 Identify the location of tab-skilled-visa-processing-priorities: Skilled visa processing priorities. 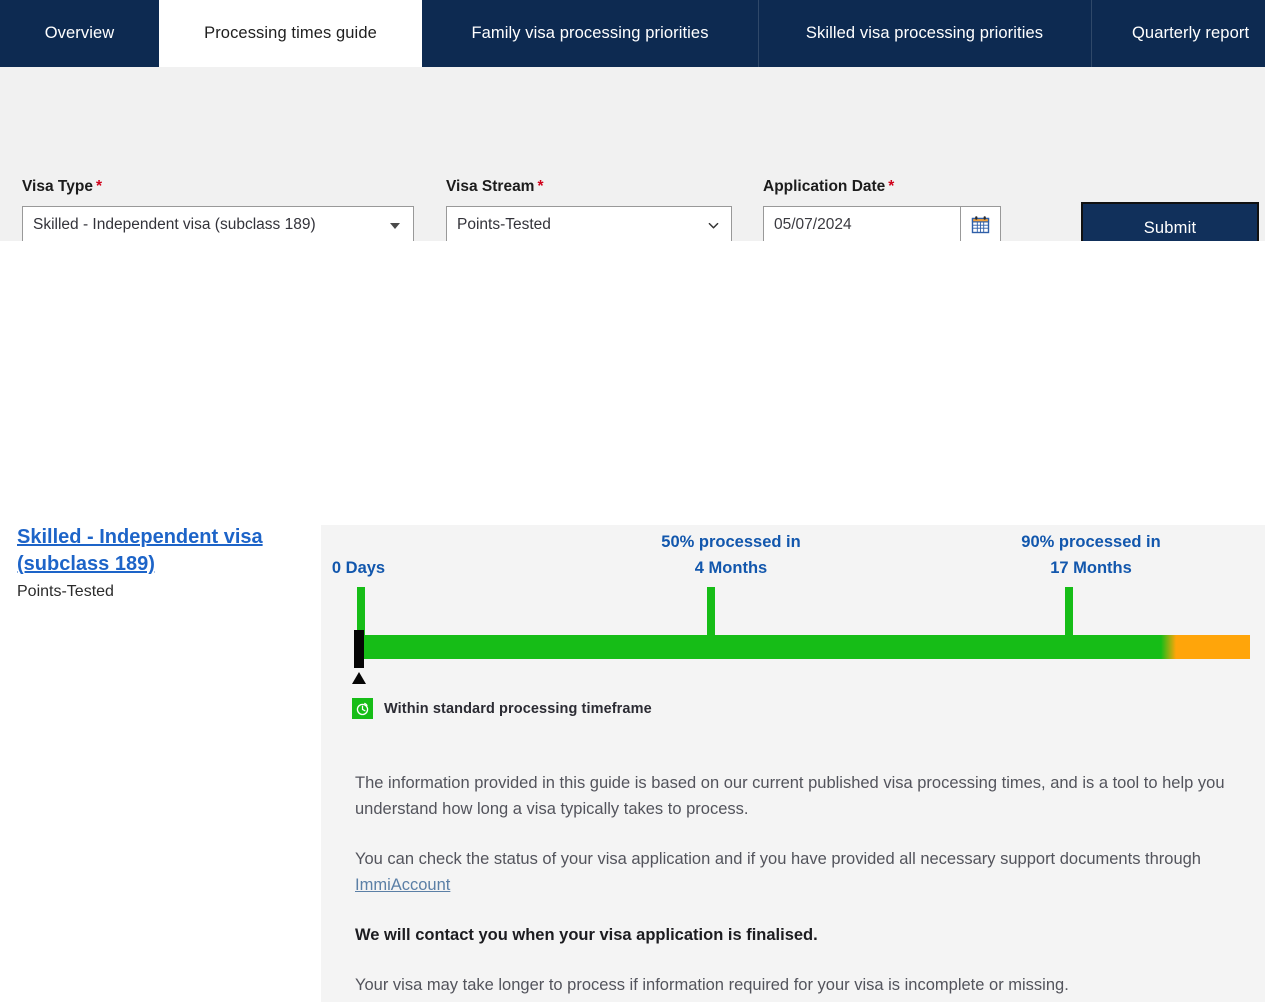
(924, 33).